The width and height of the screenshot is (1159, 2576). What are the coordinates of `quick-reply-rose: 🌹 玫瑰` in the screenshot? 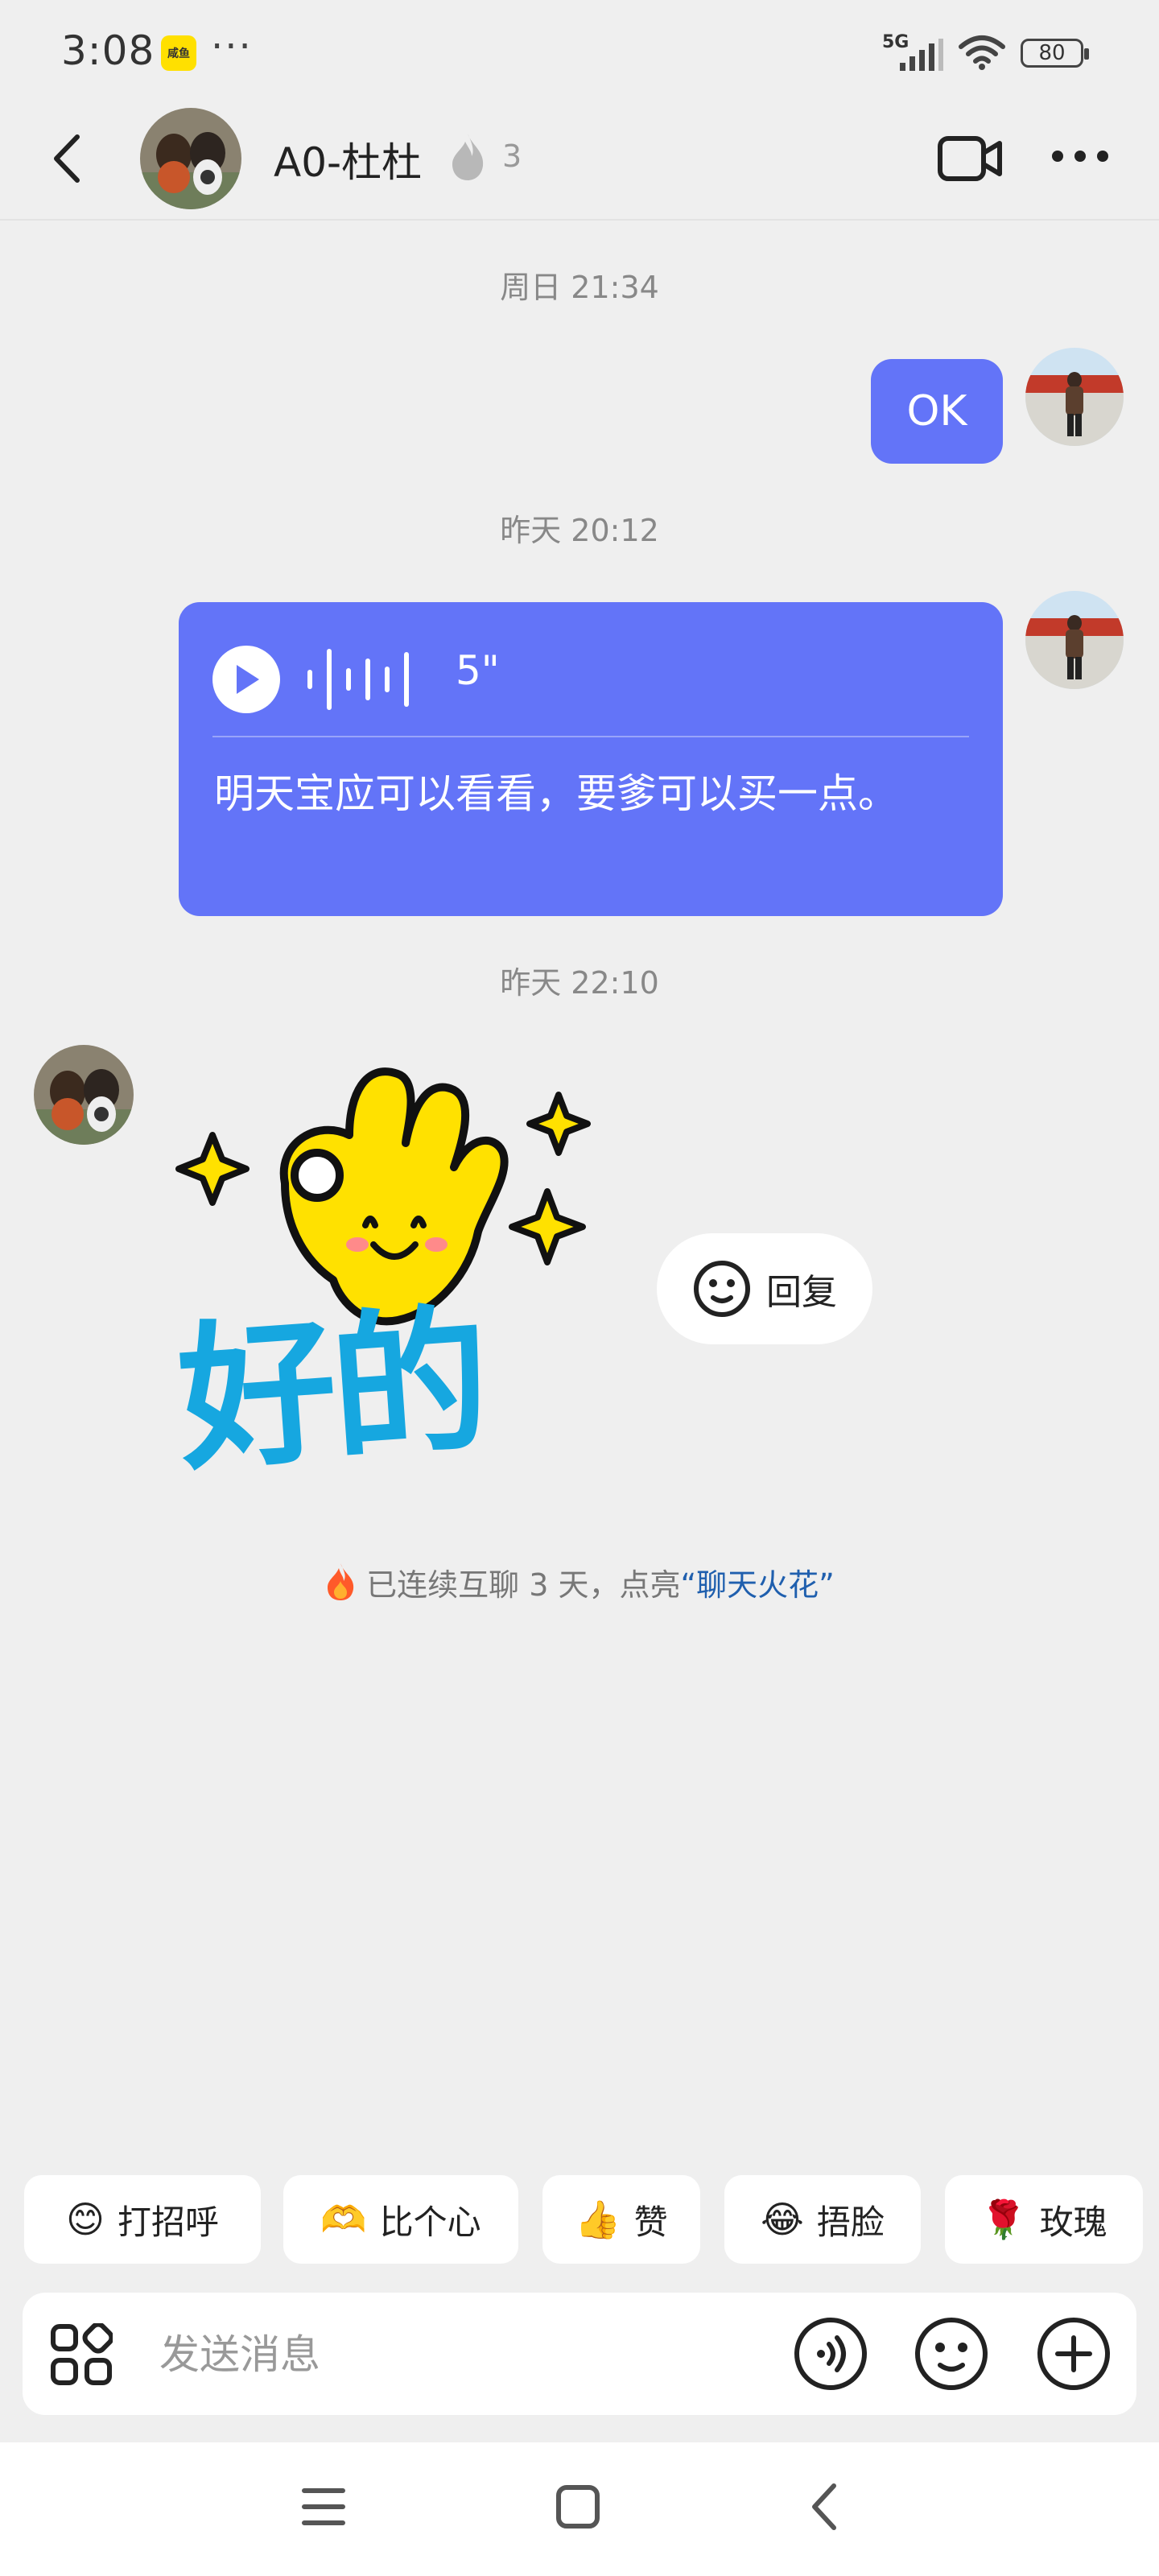 It's located at (1044, 2219).